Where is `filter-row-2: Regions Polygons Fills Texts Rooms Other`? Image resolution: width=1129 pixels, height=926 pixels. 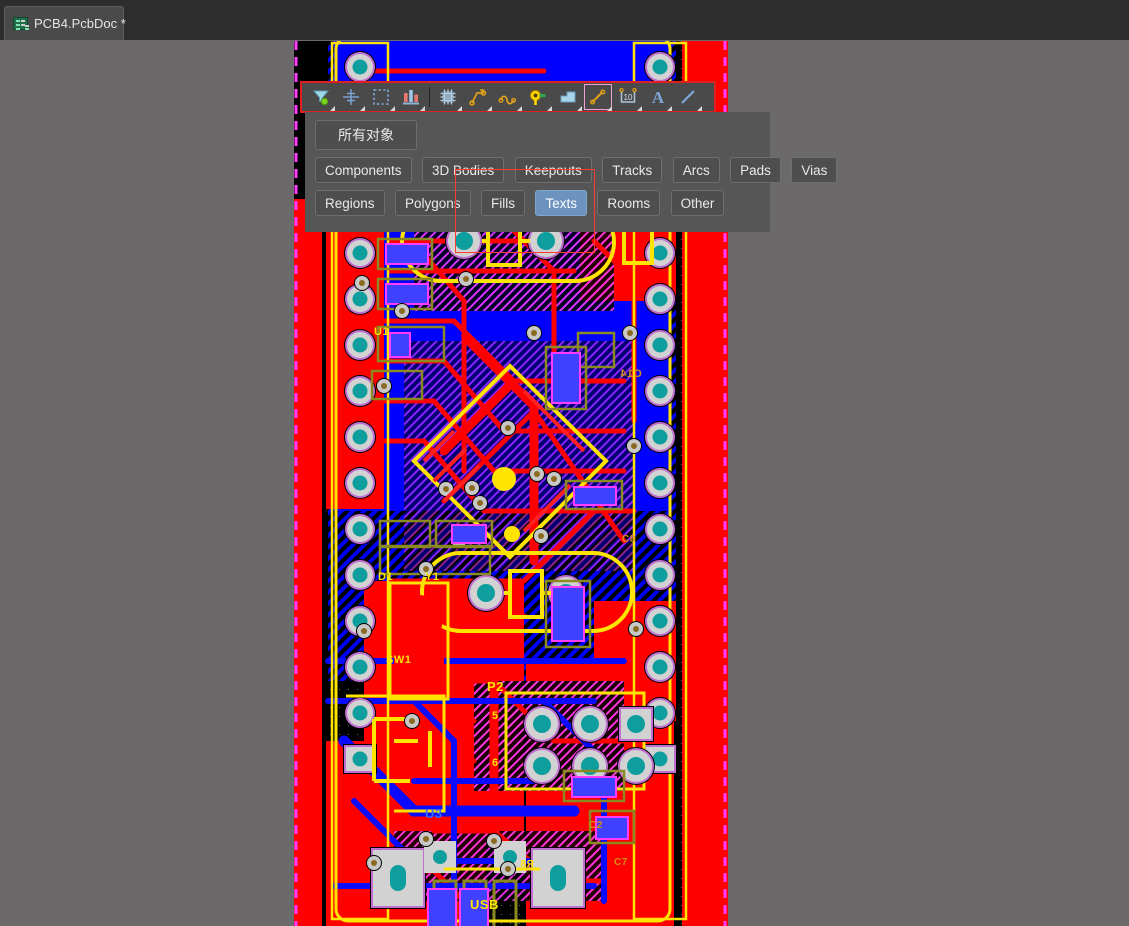
filter-row-2: Regions Polygons Fills Texts Rooms Other is located at coordinates (542, 206).